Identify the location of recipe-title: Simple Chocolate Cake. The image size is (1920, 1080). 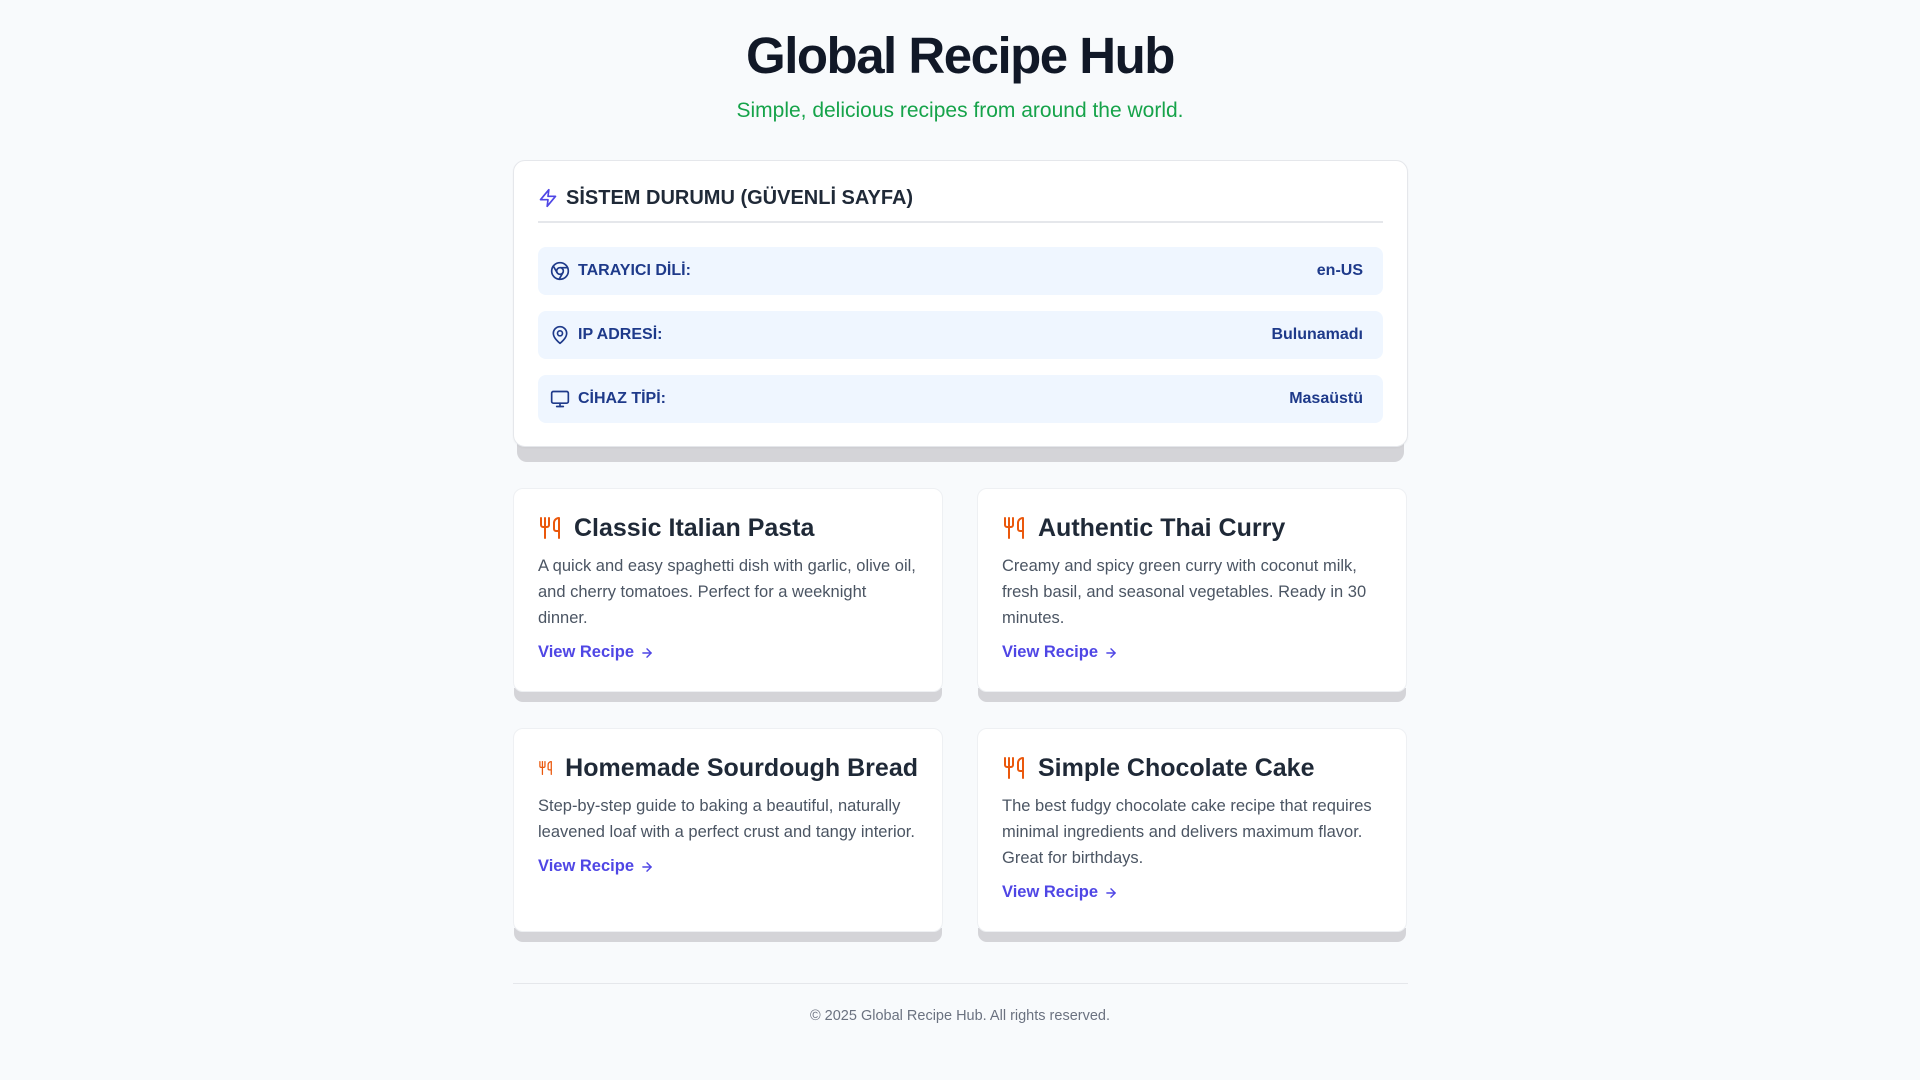
(1192, 768).